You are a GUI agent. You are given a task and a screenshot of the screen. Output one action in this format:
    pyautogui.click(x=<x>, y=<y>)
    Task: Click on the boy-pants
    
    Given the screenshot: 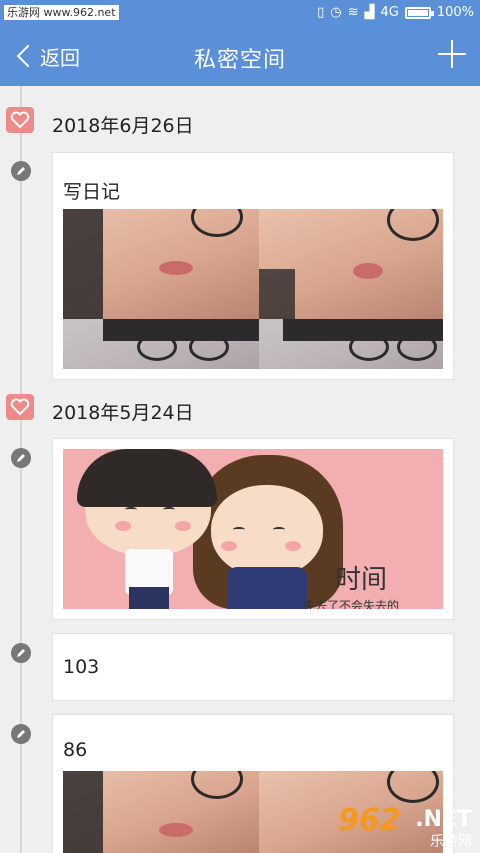 What is the action you would take?
    pyautogui.click(x=149, y=598)
    